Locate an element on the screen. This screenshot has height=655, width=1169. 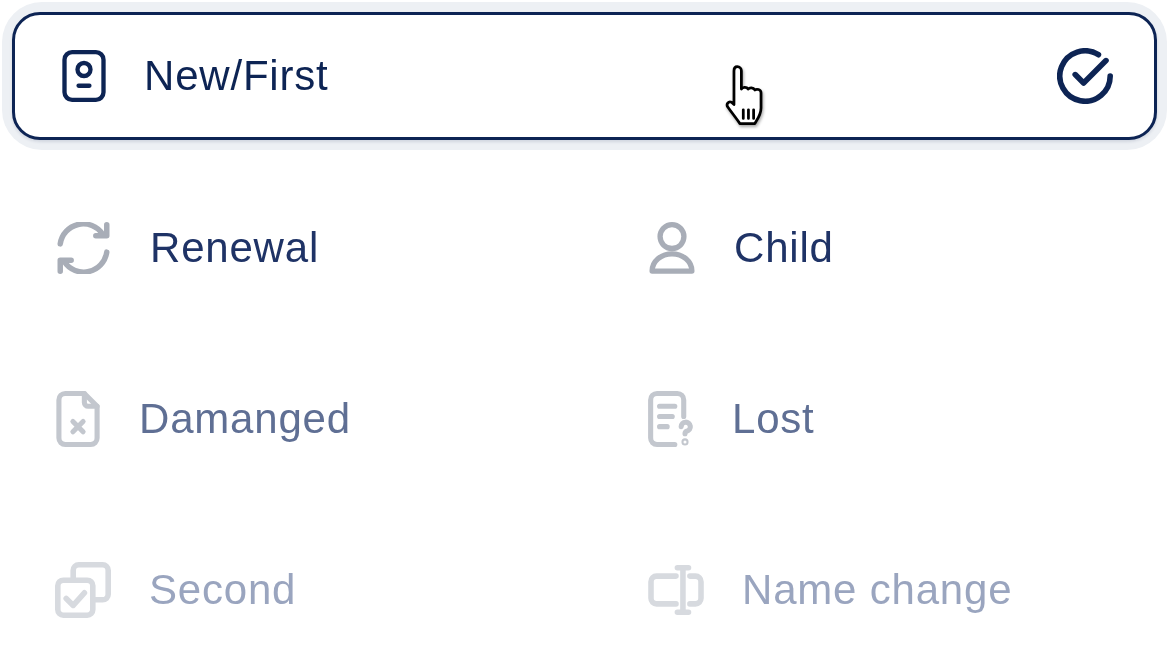
text-cursor-box-icon is located at coordinates (676, 590).